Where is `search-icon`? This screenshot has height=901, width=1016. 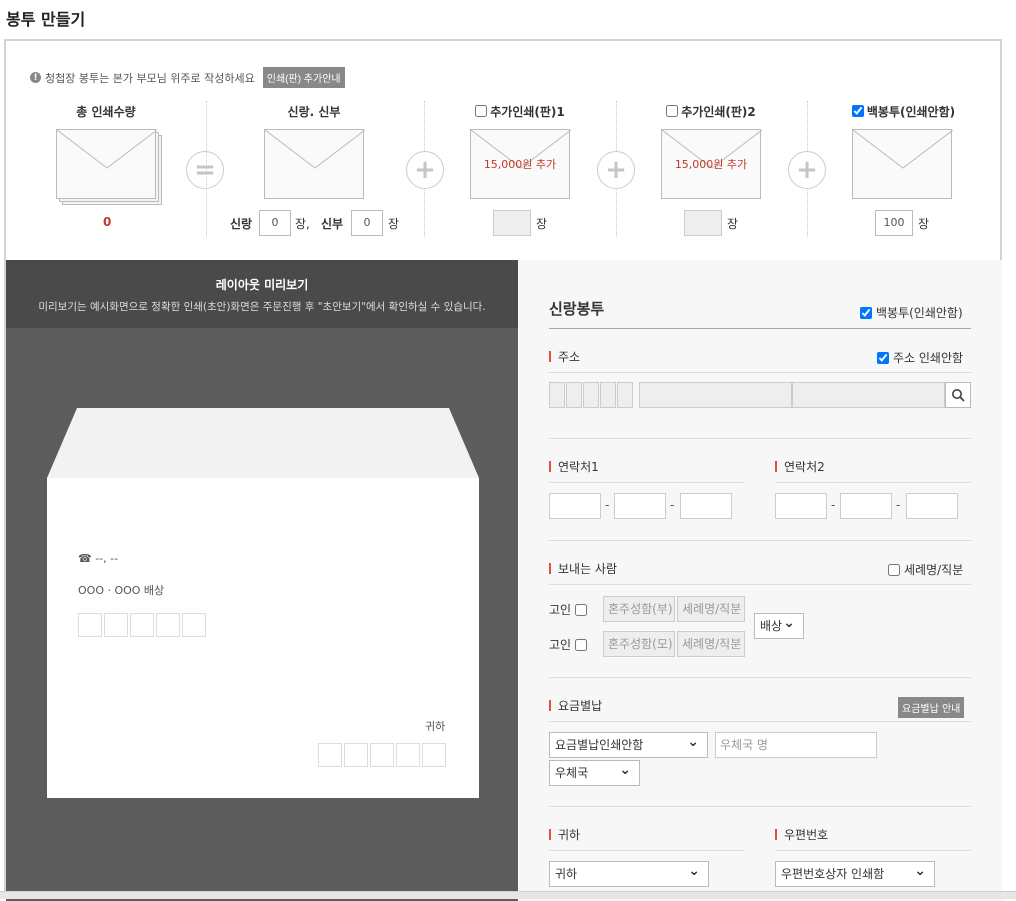
search-icon is located at coordinates (958, 395).